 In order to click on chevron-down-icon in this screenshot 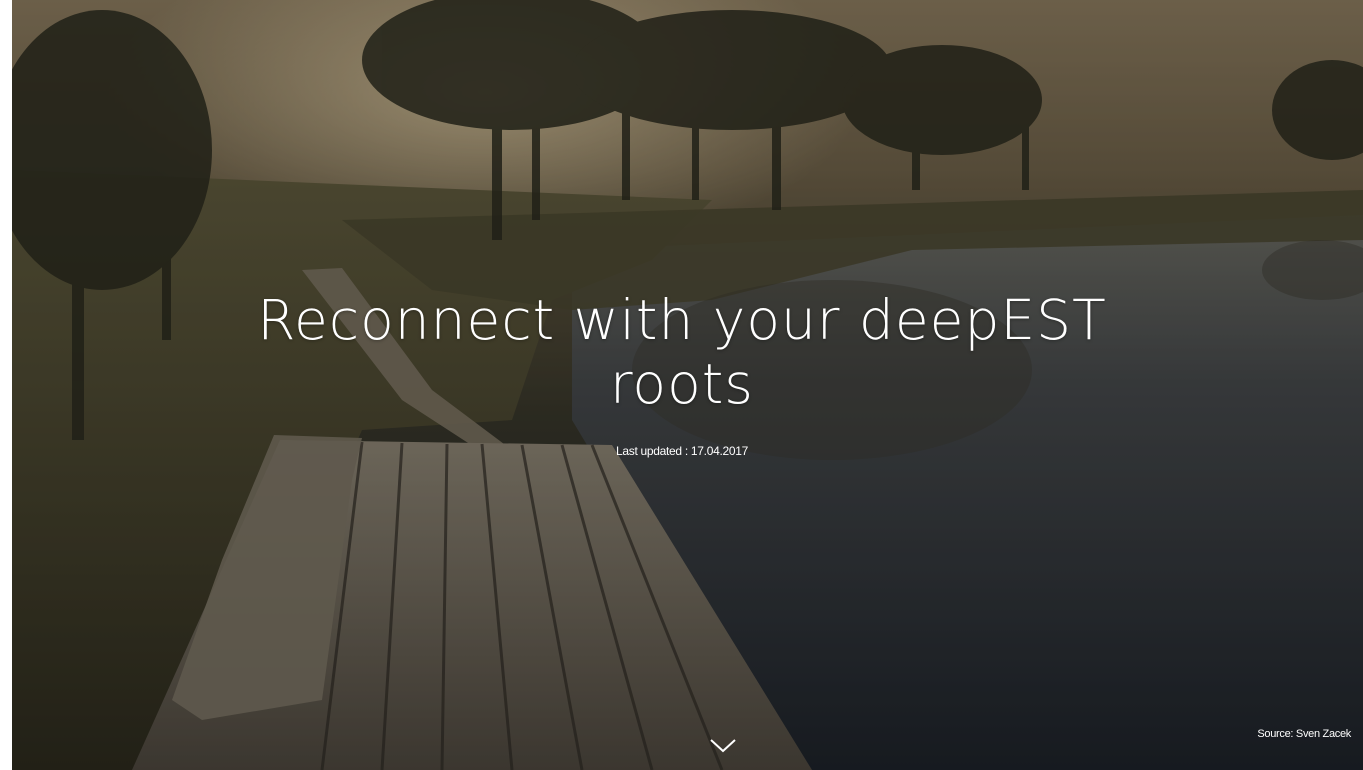, I will do `click(723, 746)`.